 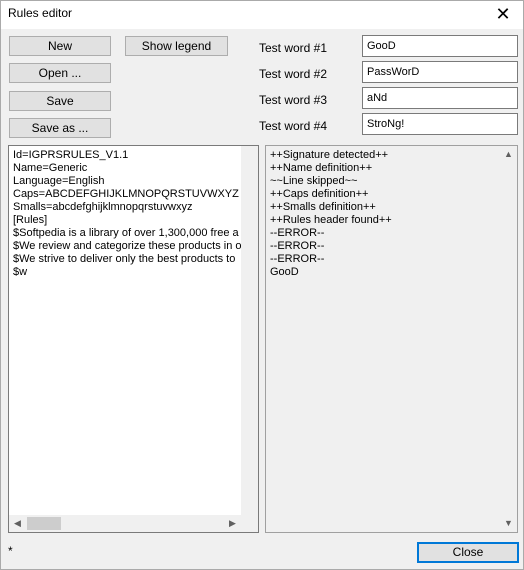 What do you see at coordinates (323, 207) in the screenshot?
I see `output-line: ++Smalls definition++` at bounding box center [323, 207].